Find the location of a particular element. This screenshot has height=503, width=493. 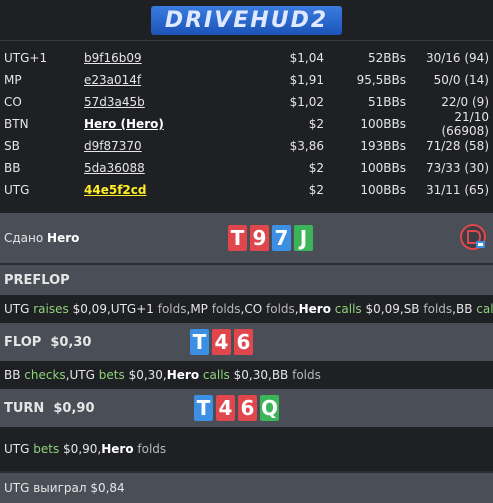

action-item: BB folds is located at coordinates (296, 375).